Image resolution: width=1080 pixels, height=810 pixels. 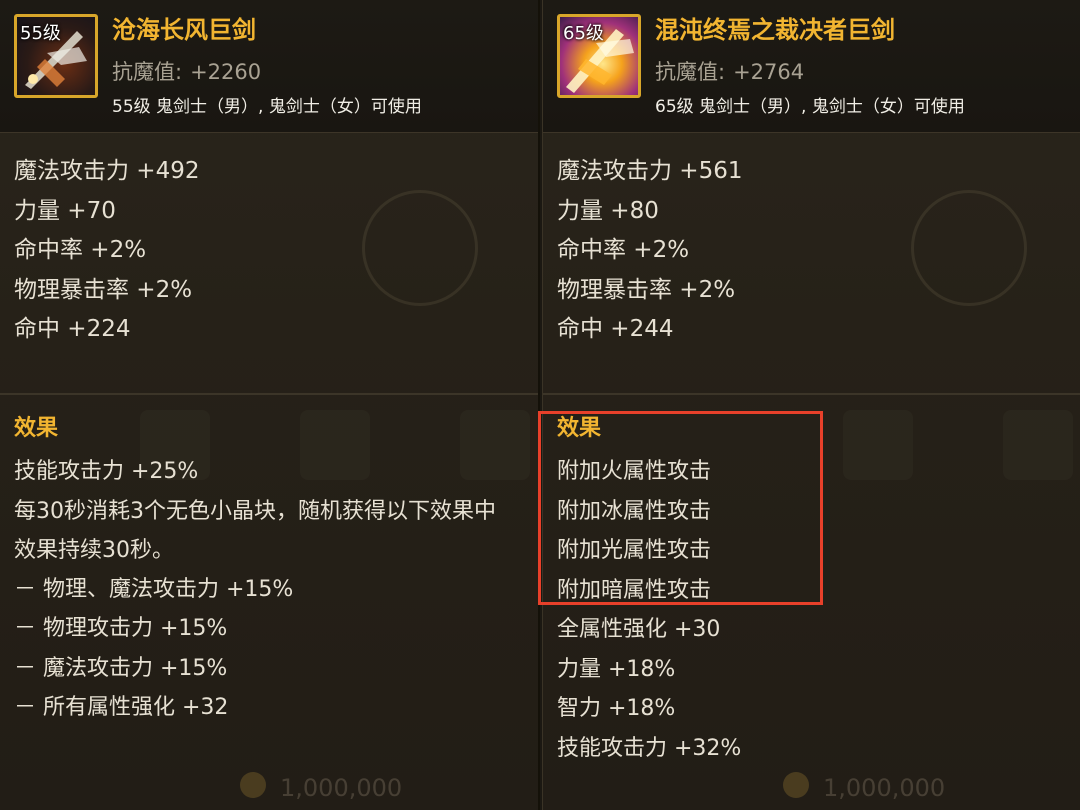 I want to click on item-name: 混沌终焉之裁决者巨剑, so click(x=775, y=30).